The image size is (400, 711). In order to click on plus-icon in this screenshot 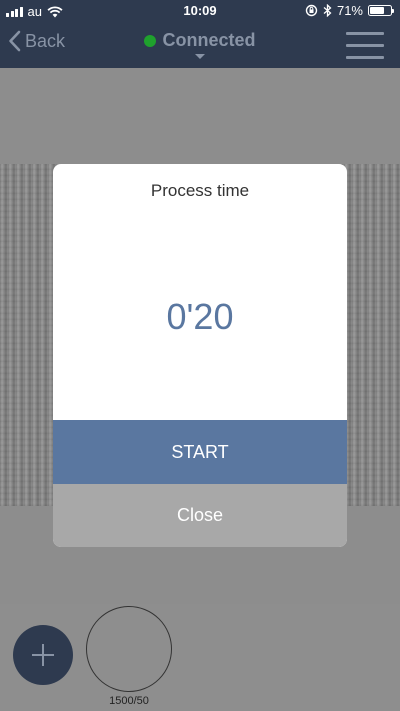, I will do `click(43, 655)`.